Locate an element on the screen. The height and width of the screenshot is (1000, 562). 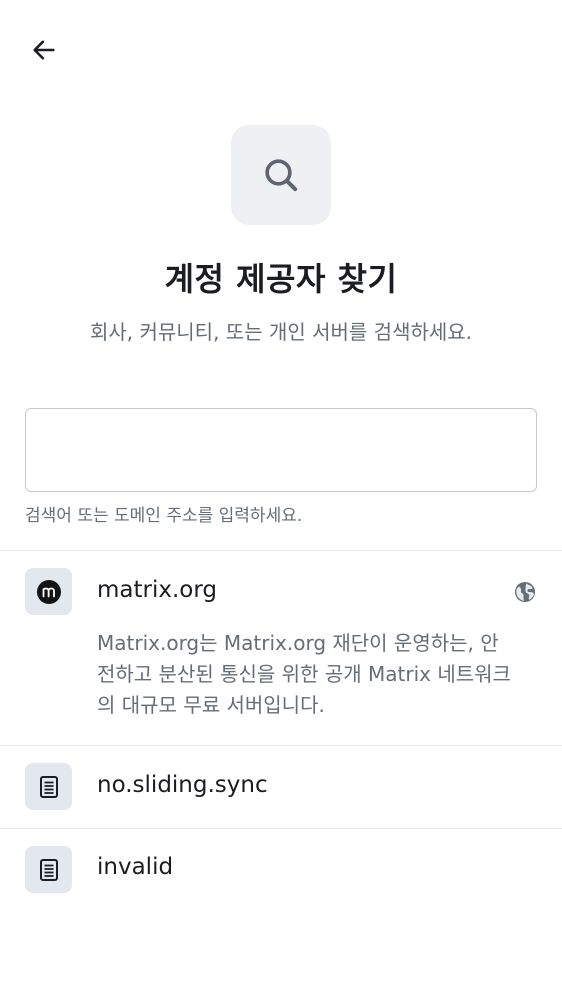
hero-search-badge is located at coordinates (281, 175).